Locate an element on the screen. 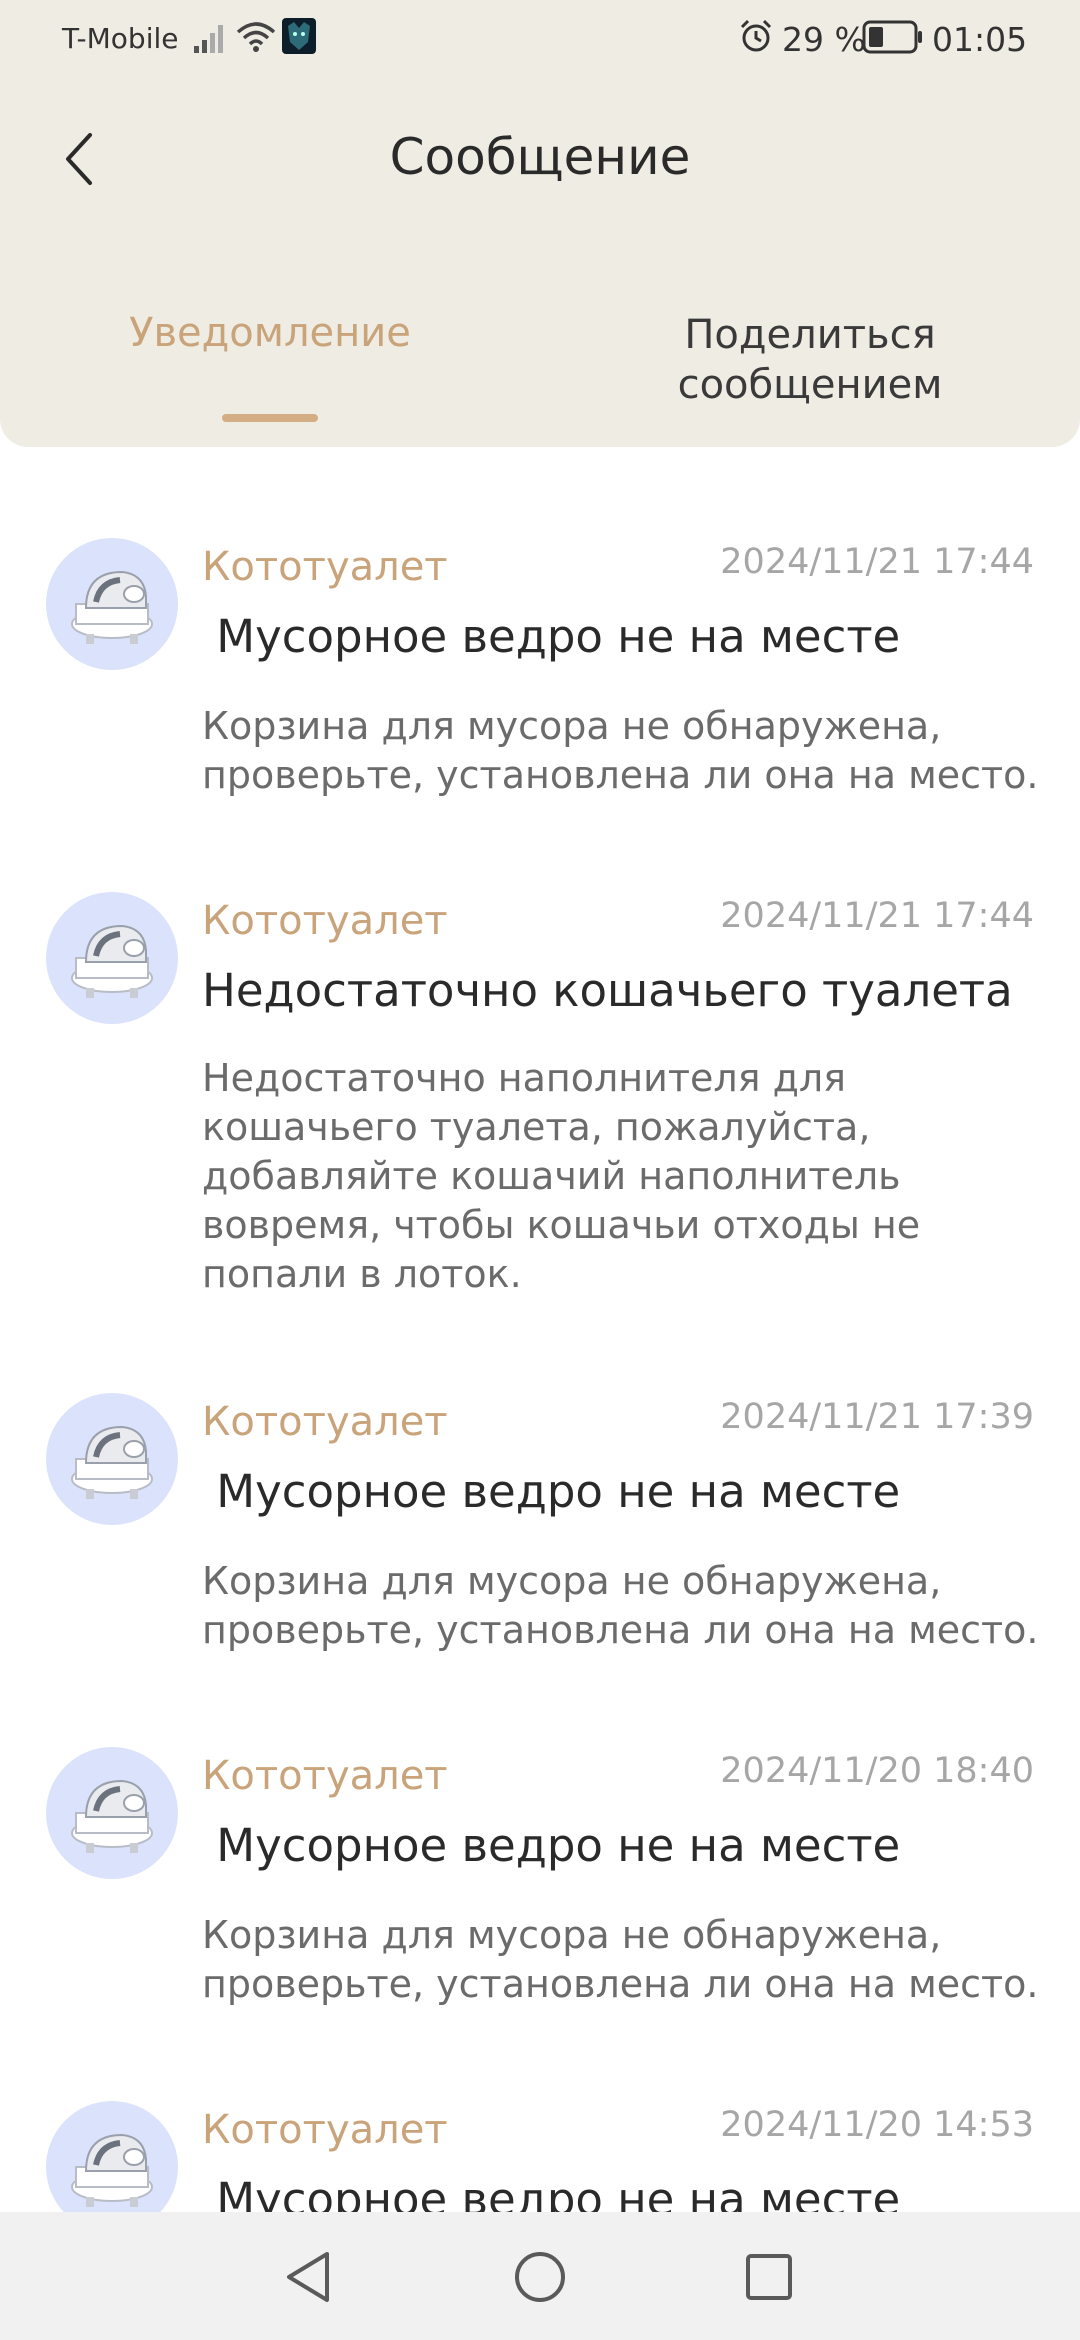 Image resolution: width=1080 pixels, height=2340 pixels. message-title: Недостаточно кошачьего туалета is located at coordinates (607, 990).